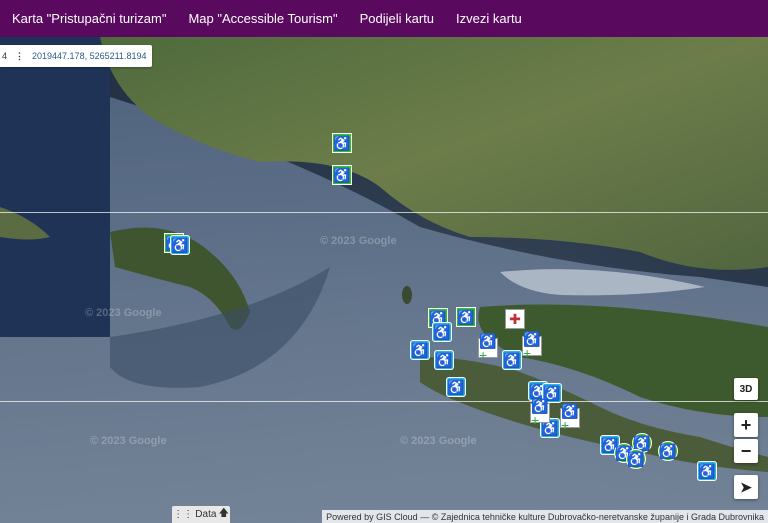 This screenshot has height=523, width=768. I want to click on nav-item-share: Podijeli kartu, so click(397, 18).